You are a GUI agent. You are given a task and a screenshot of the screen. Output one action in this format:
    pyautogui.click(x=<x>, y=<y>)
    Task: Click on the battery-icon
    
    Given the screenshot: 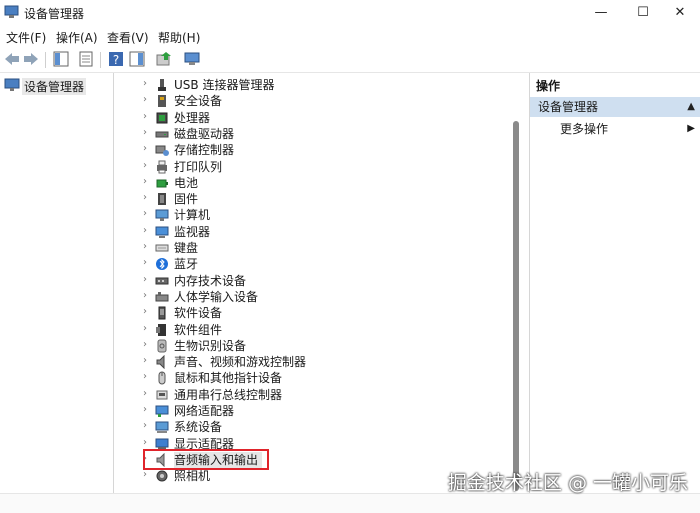 What is the action you would take?
    pyautogui.click(x=162, y=183)
    